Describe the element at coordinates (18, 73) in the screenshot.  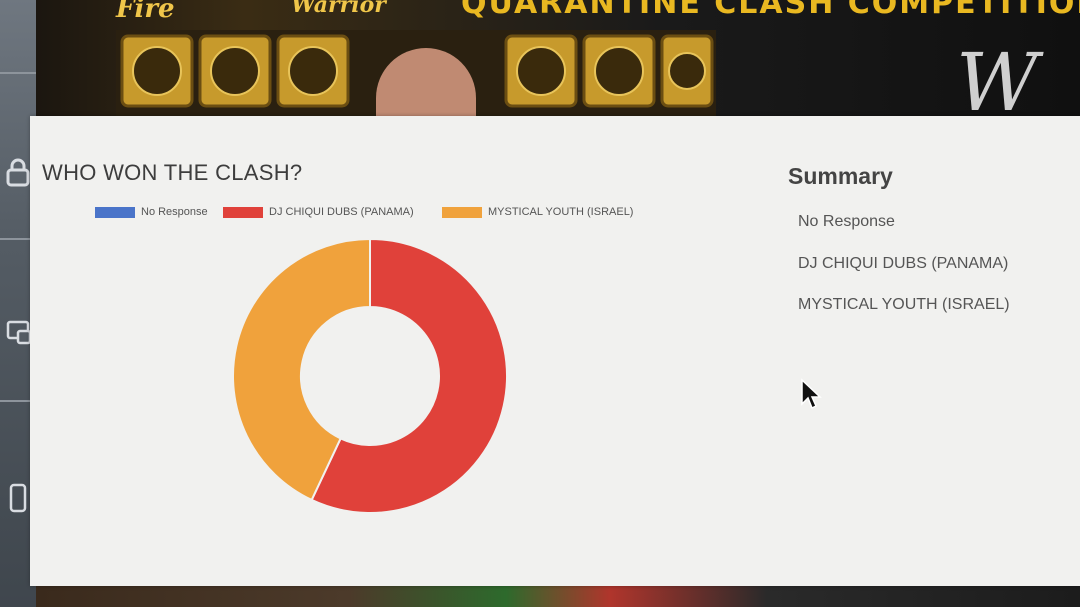
I see `sidebar-divider` at that location.